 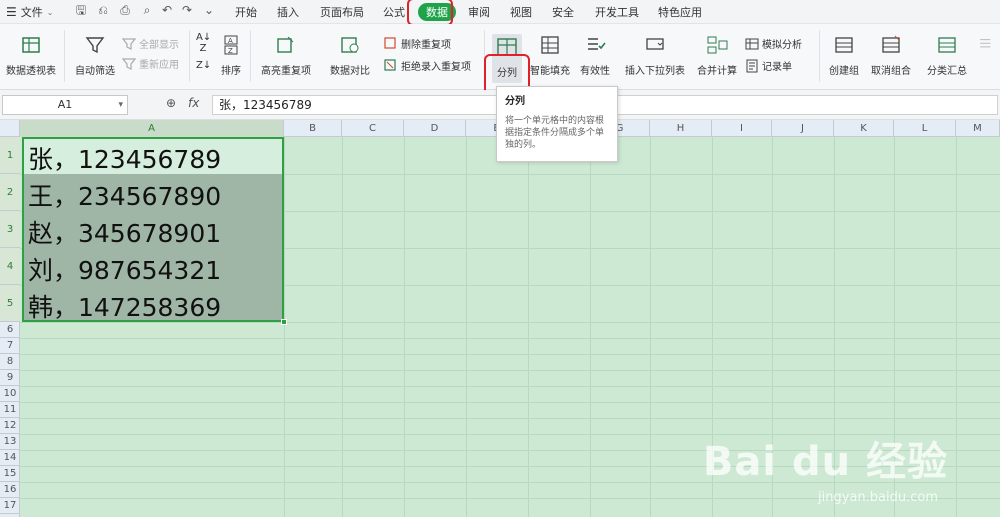 What do you see at coordinates (10, 266) in the screenshot?
I see `row-header: 4` at bounding box center [10, 266].